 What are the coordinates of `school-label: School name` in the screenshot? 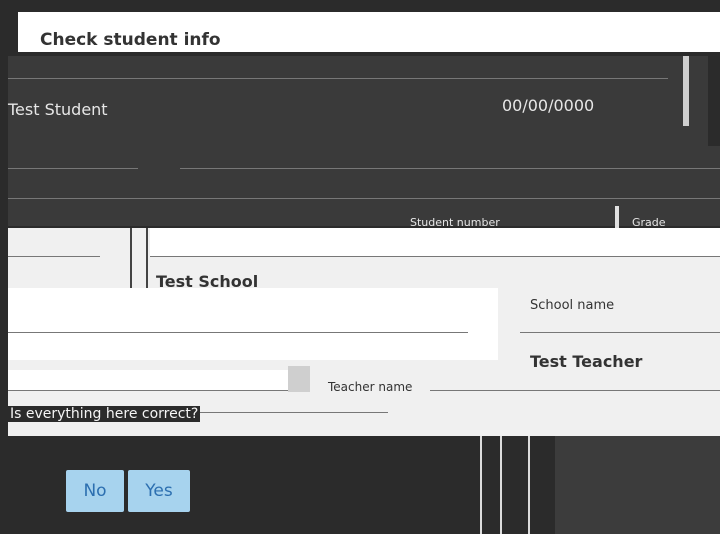 It's located at (572, 305).